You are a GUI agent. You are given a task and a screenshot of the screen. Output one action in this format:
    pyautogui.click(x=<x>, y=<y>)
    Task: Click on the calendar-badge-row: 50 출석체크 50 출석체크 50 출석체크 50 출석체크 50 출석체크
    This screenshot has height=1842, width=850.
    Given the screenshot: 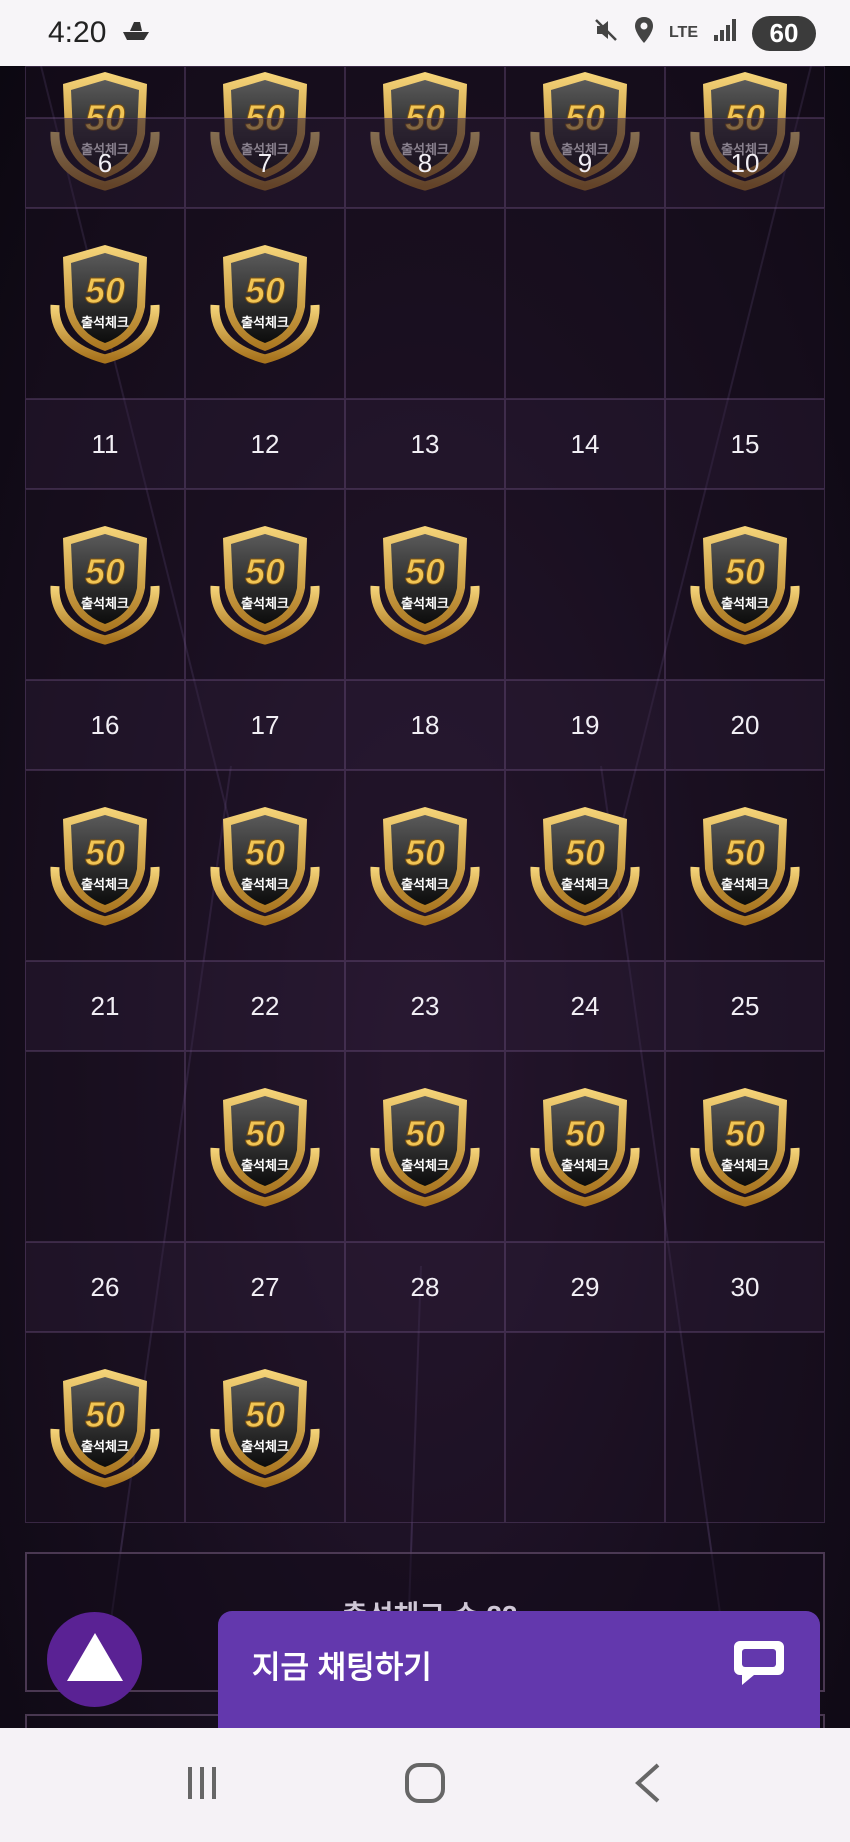 What is the action you would take?
    pyautogui.click(x=425, y=865)
    